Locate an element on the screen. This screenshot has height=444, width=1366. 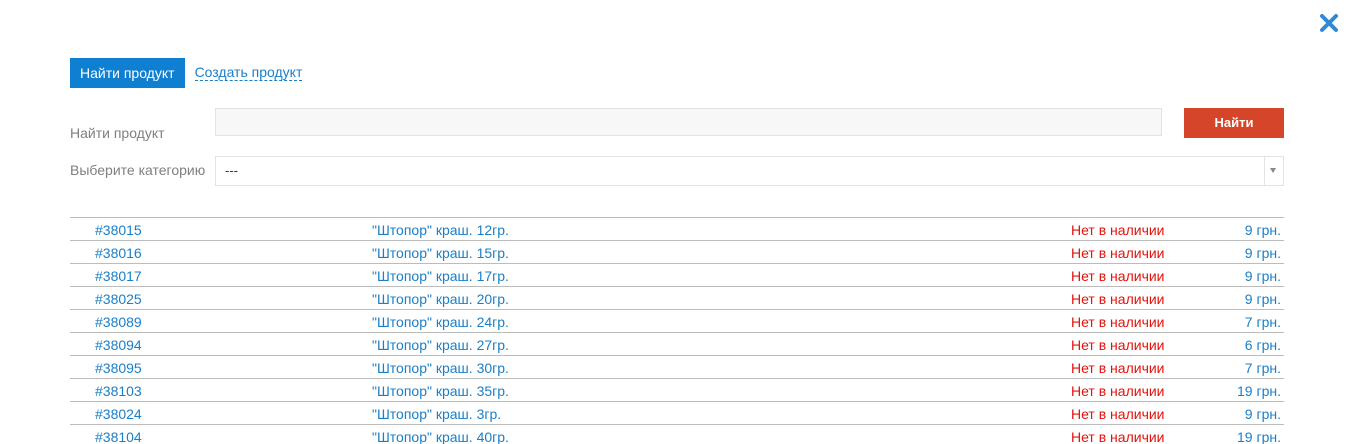
product-id: #38089 is located at coordinates (118, 322).